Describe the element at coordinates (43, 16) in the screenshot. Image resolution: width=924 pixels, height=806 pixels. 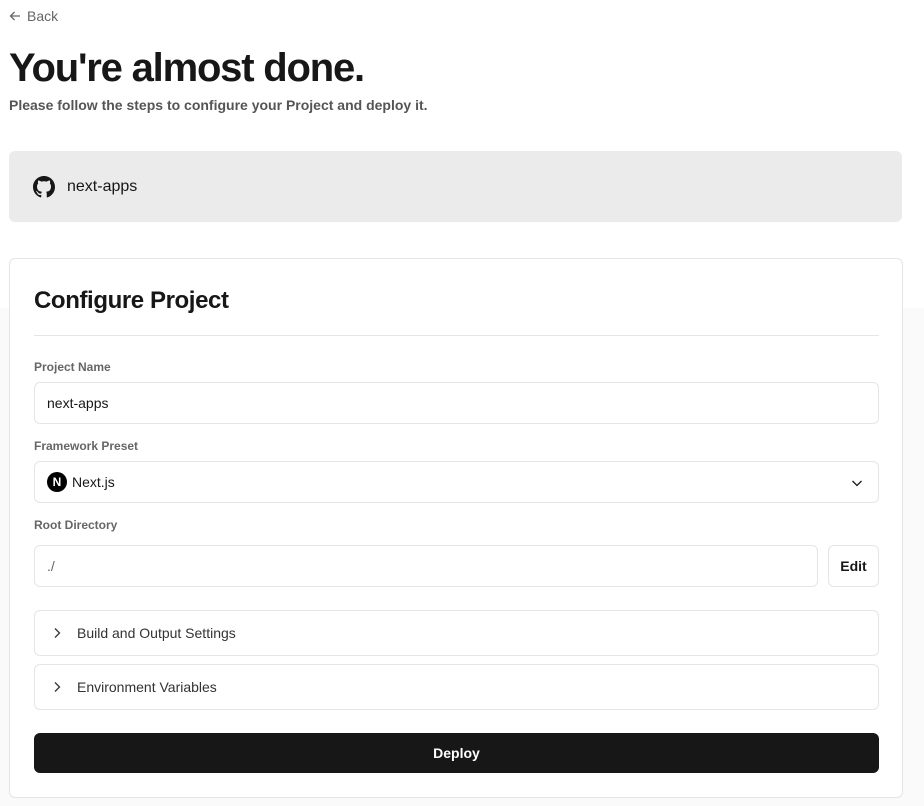
I see `back-label: Back` at that location.